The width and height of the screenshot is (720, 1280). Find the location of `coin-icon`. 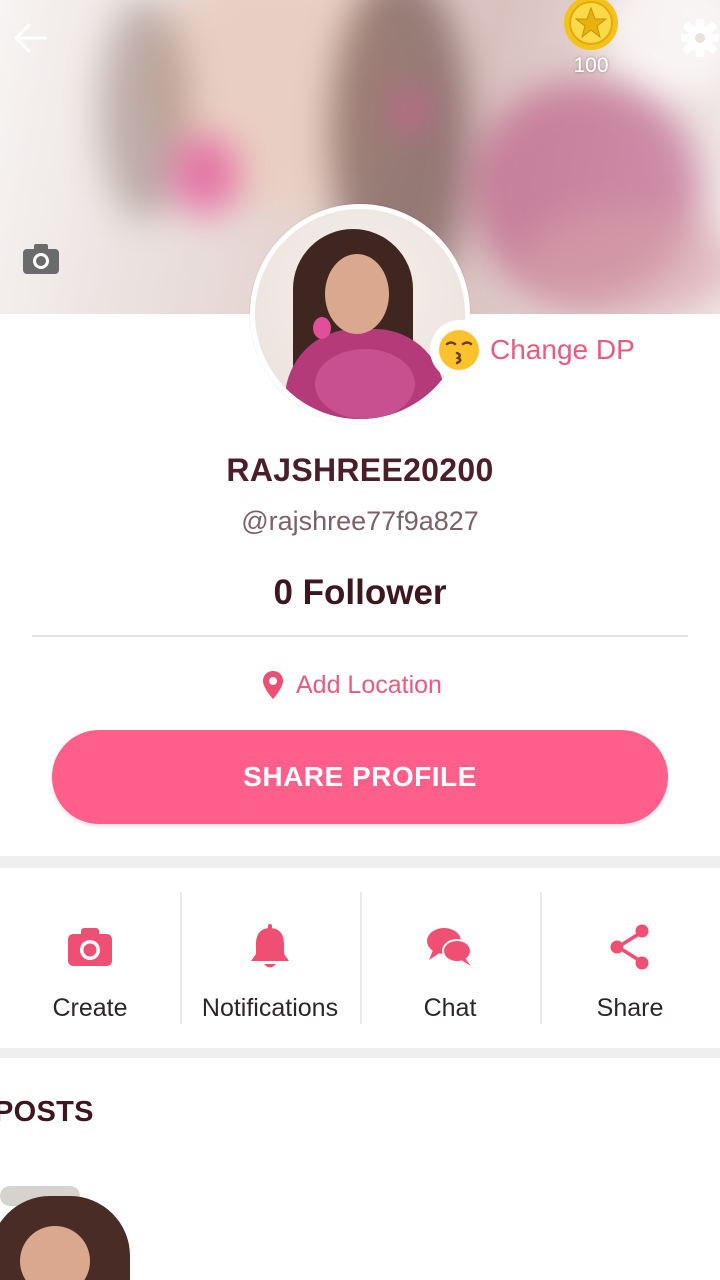

coin-icon is located at coordinates (591, 26).